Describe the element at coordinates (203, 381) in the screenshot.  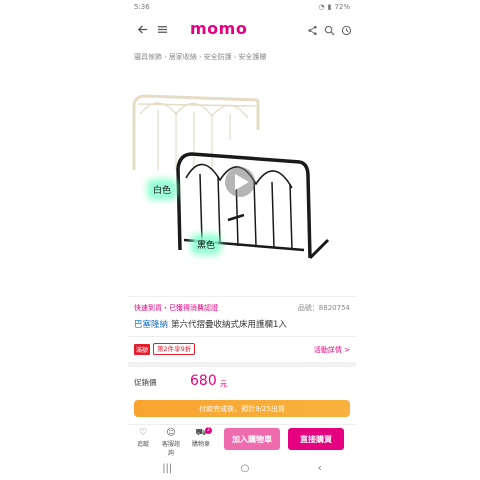
I see `price-value: 680` at that location.